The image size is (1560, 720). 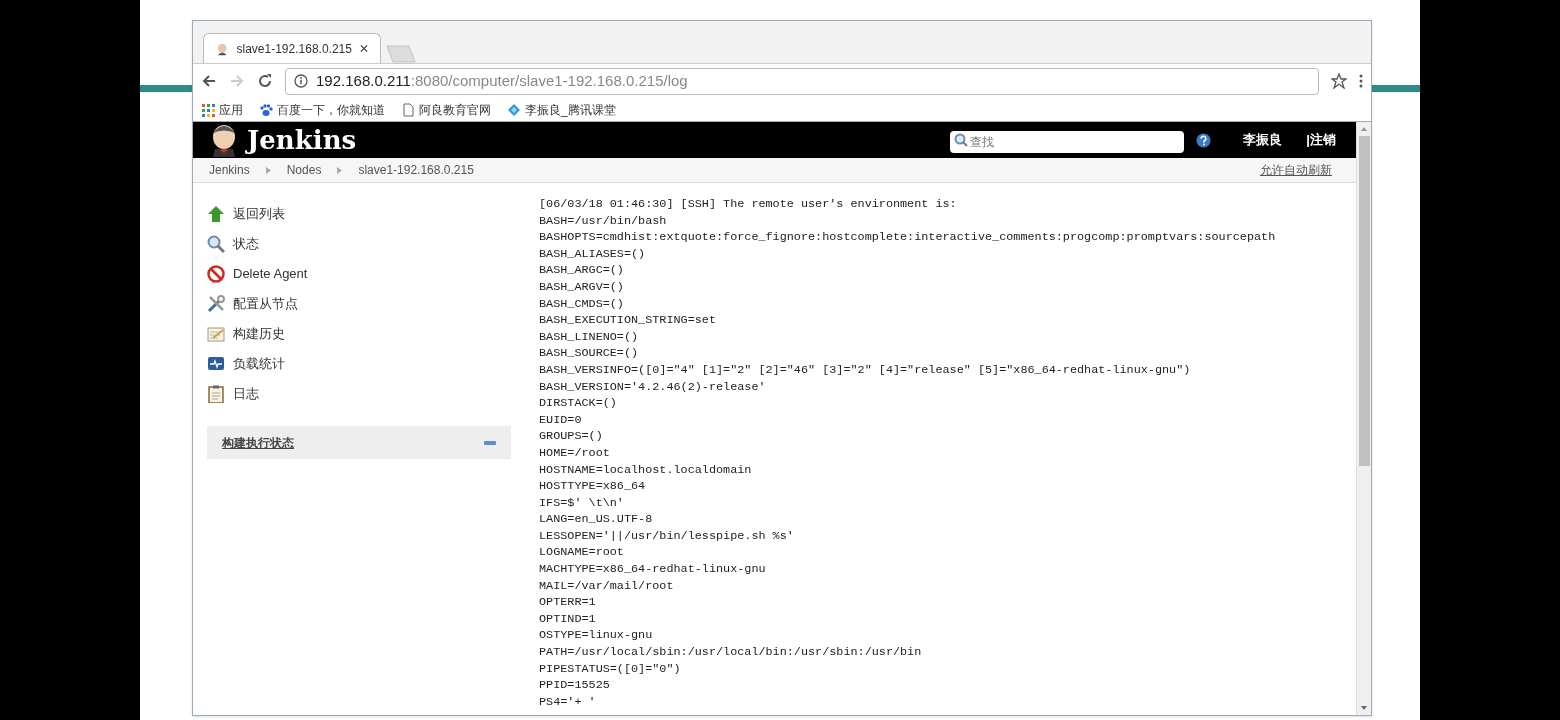 I want to click on sidebar-link: 构建历史, so click(x=365, y=334).